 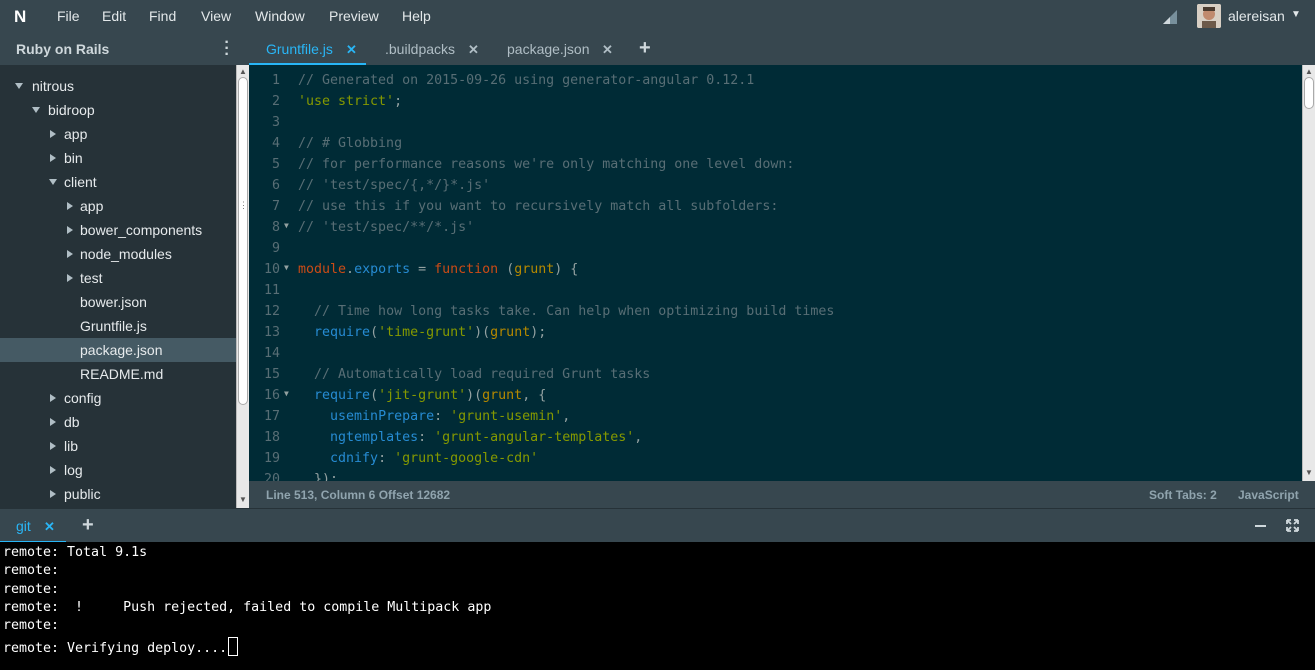 I want to click on menu-window: Window, so click(x=280, y=16).